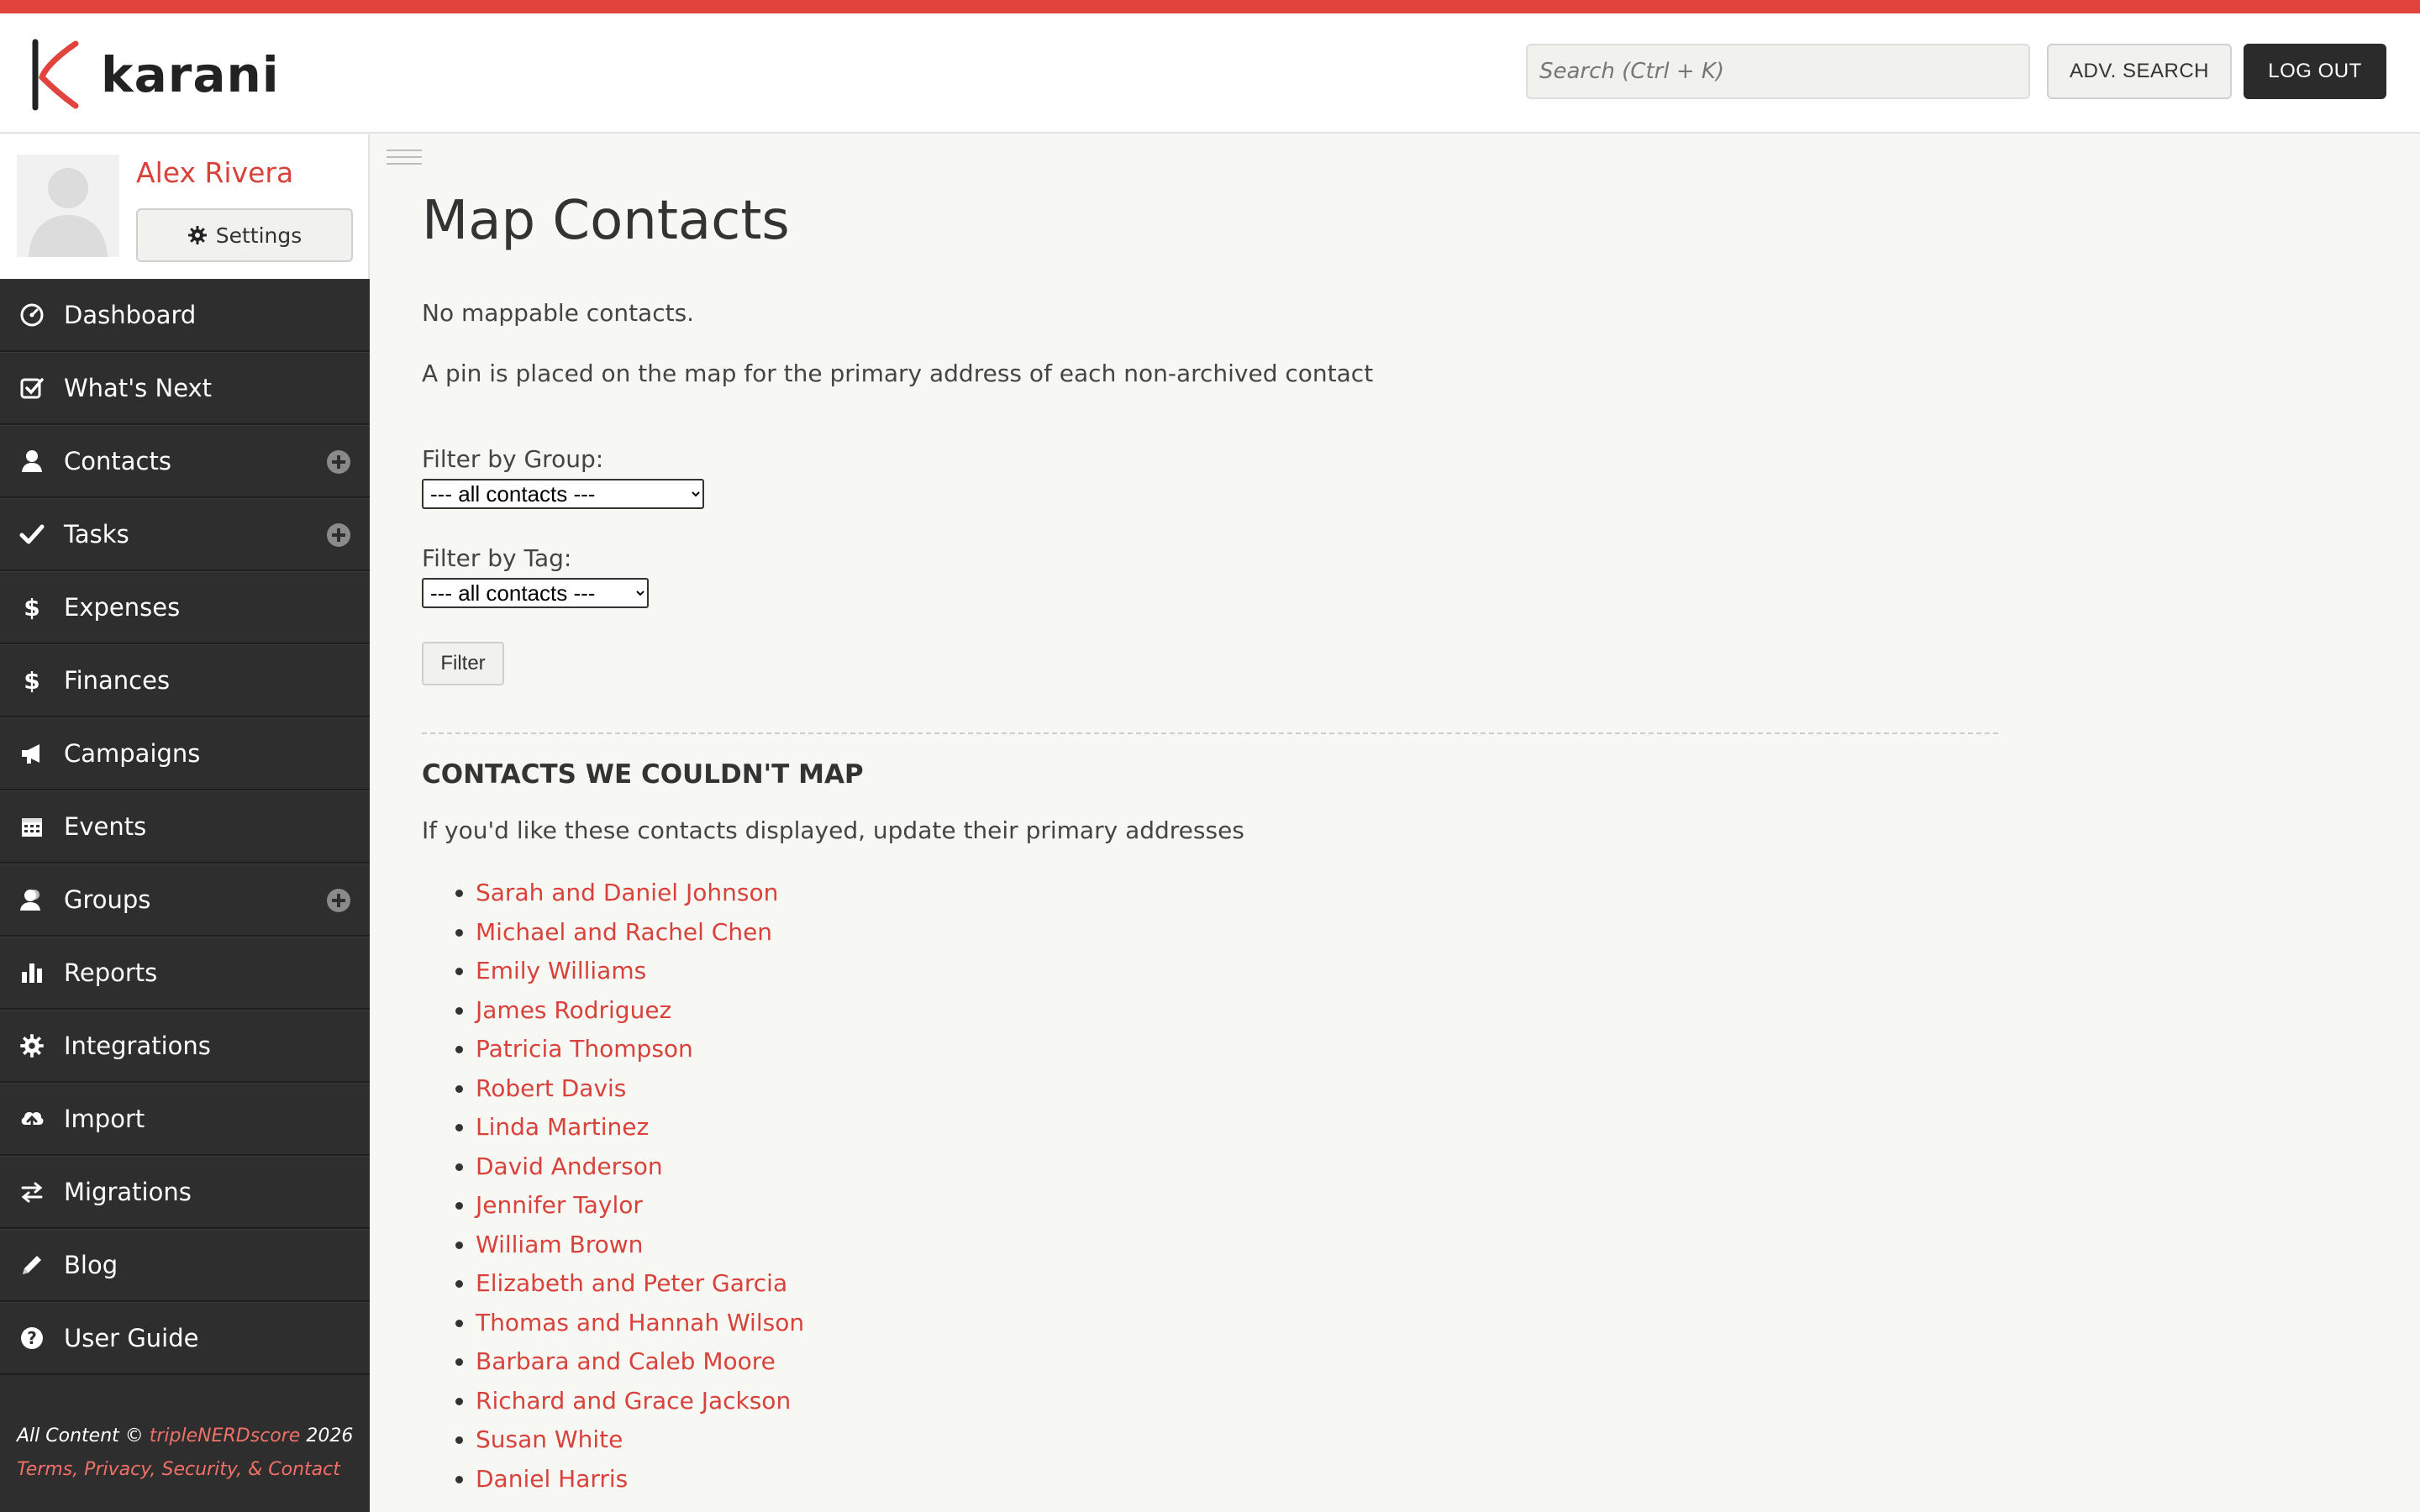  What do you see at coordinates (185, 461) in the screenshot?
I see `sidebar-item-contacts: Contacts` at bounding box center [185, 461].